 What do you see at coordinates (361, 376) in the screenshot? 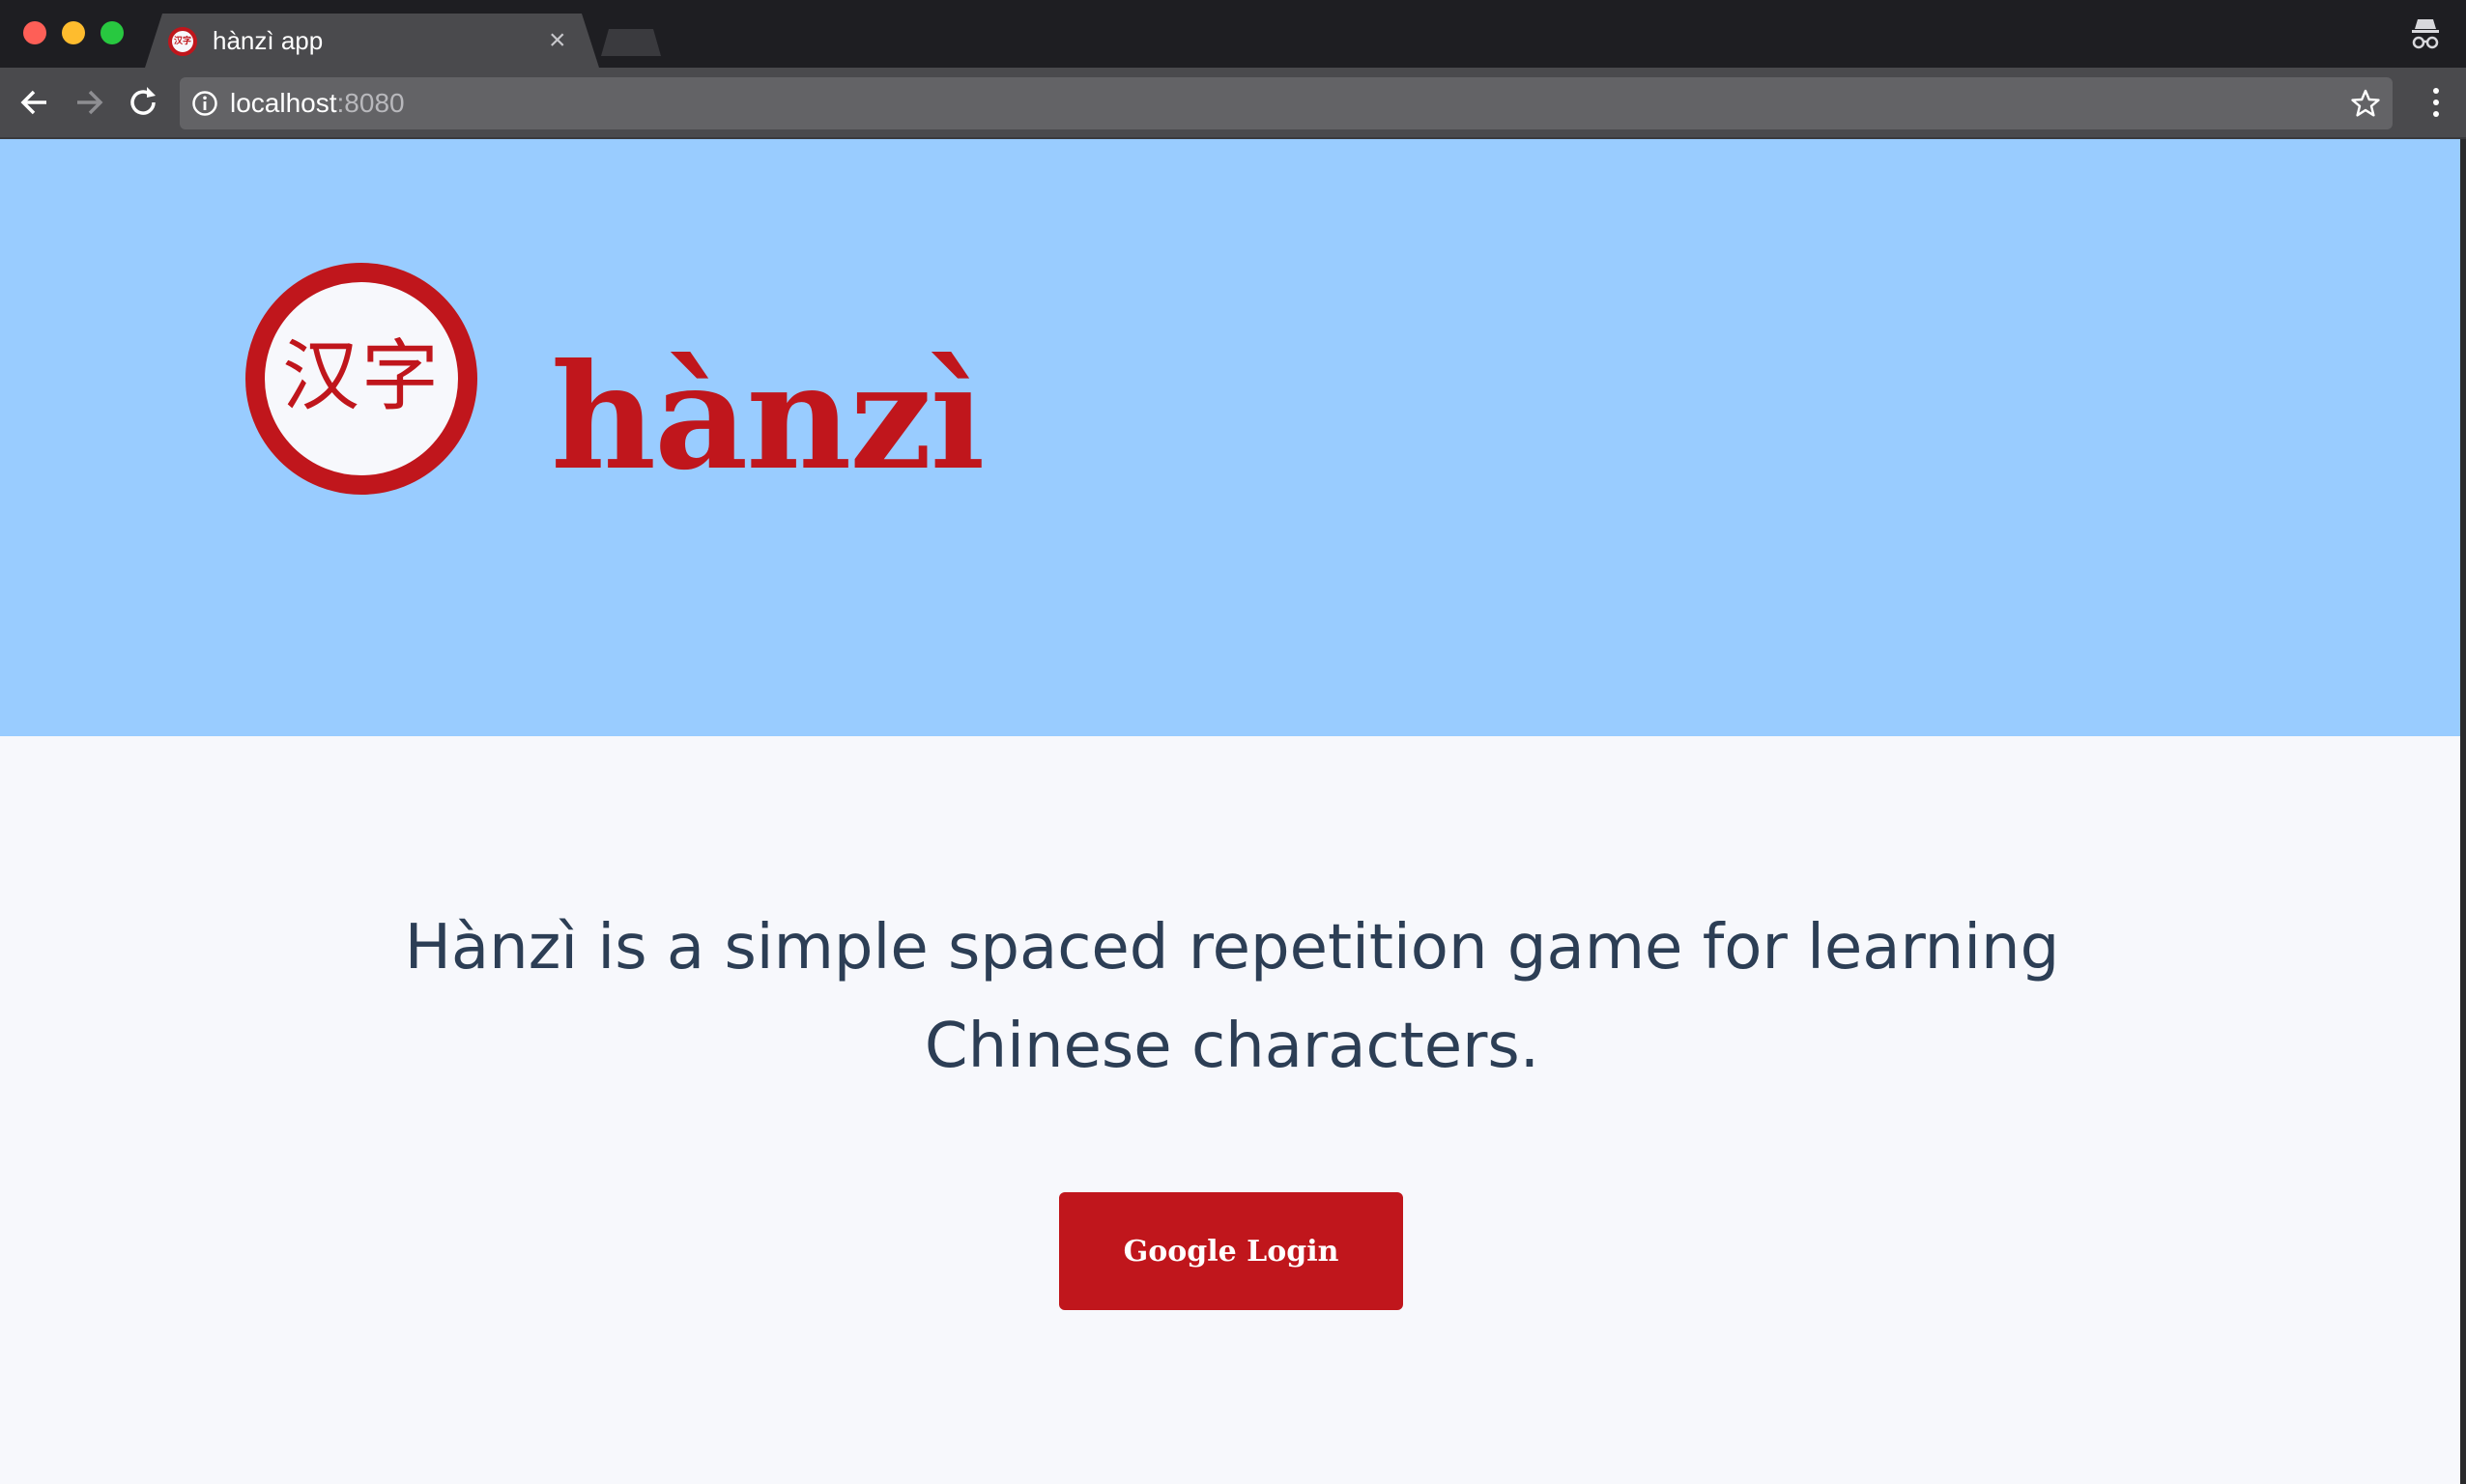
I see `logo-characters: 汉字` at bounding box center [361, 376].